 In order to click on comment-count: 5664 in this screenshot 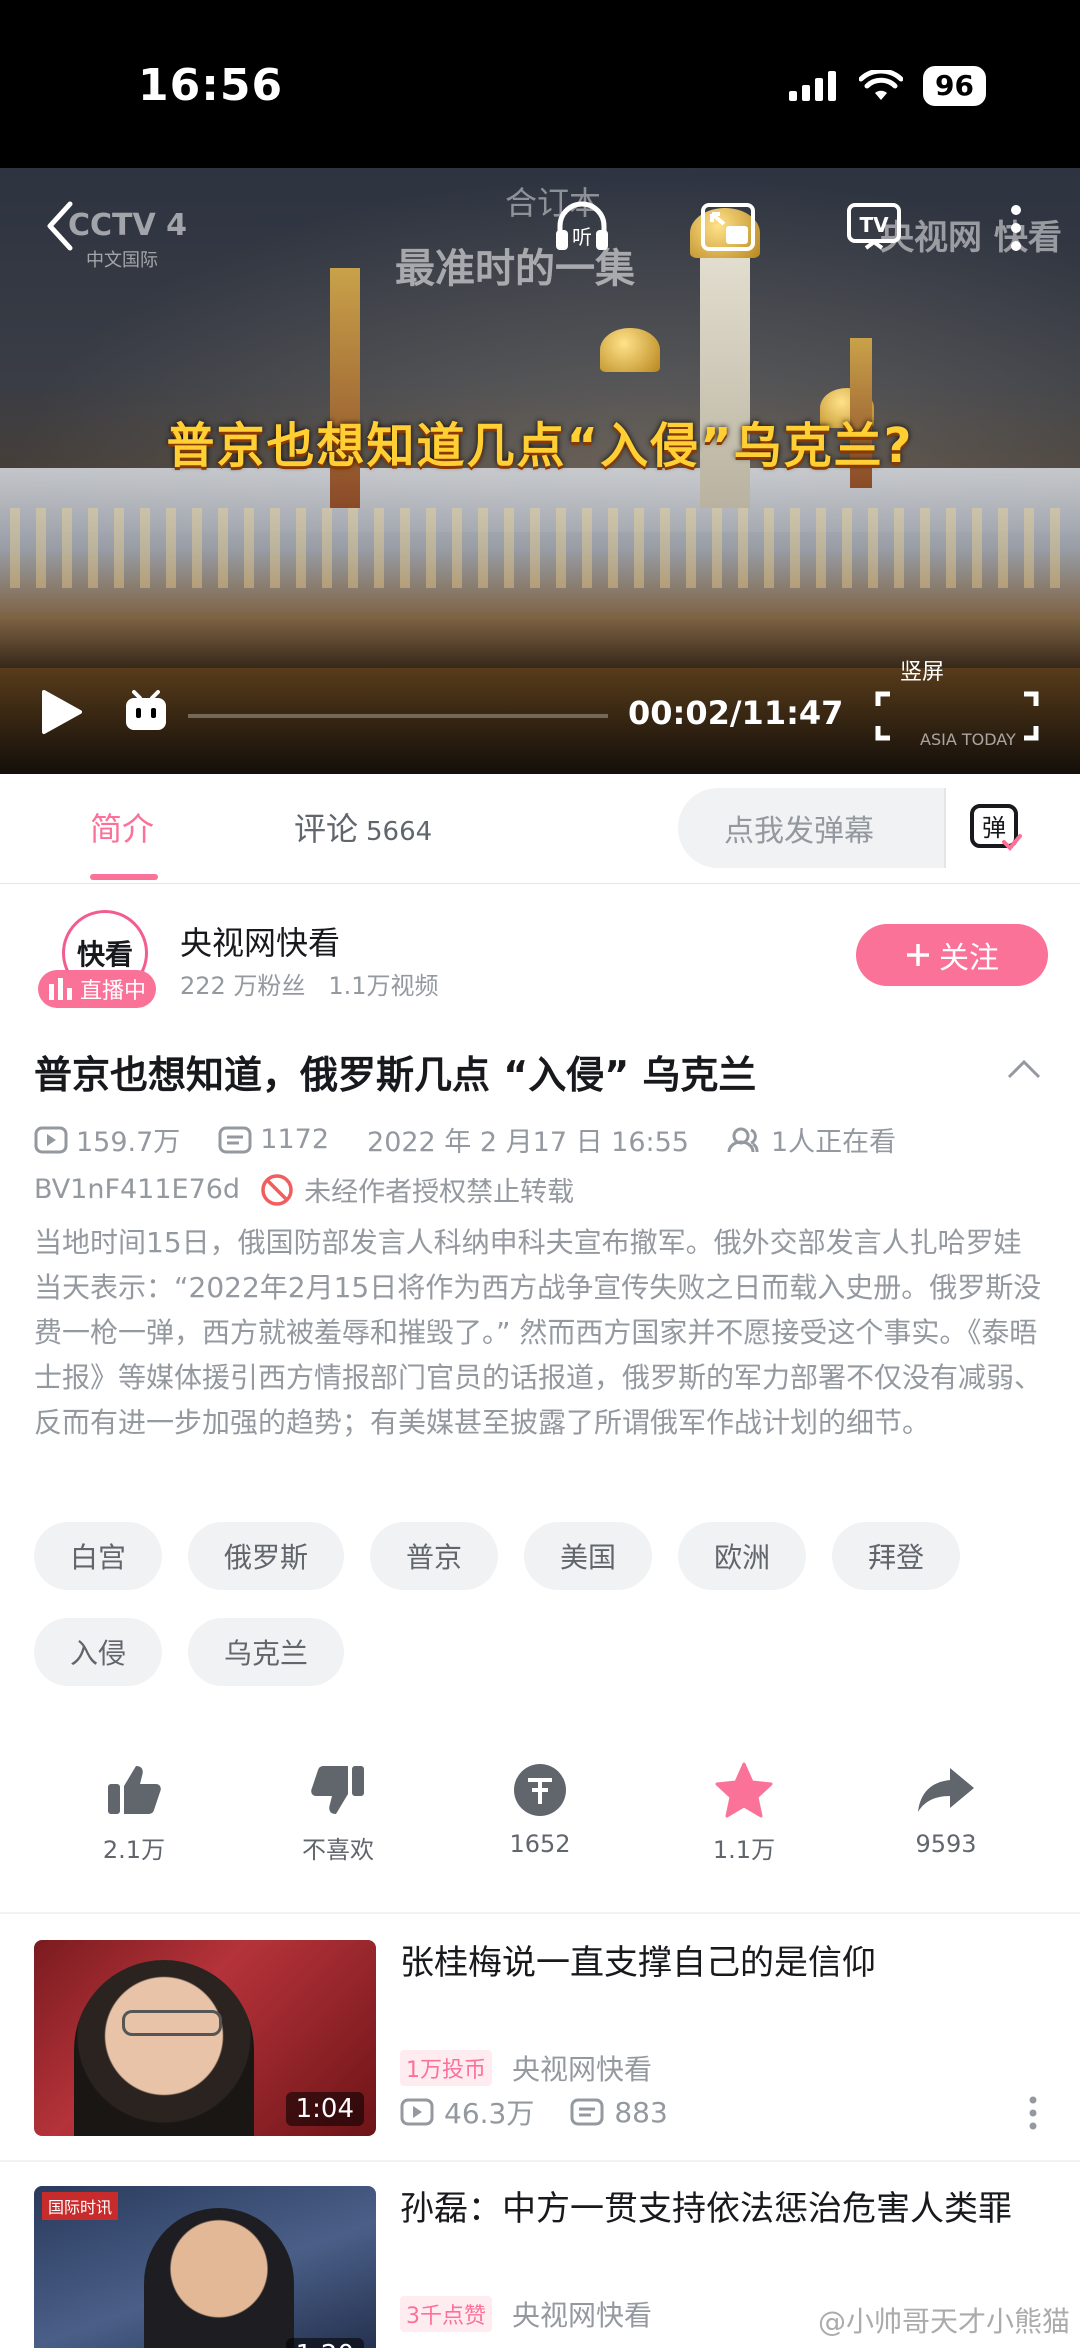, I will do `click(399, 832)`.